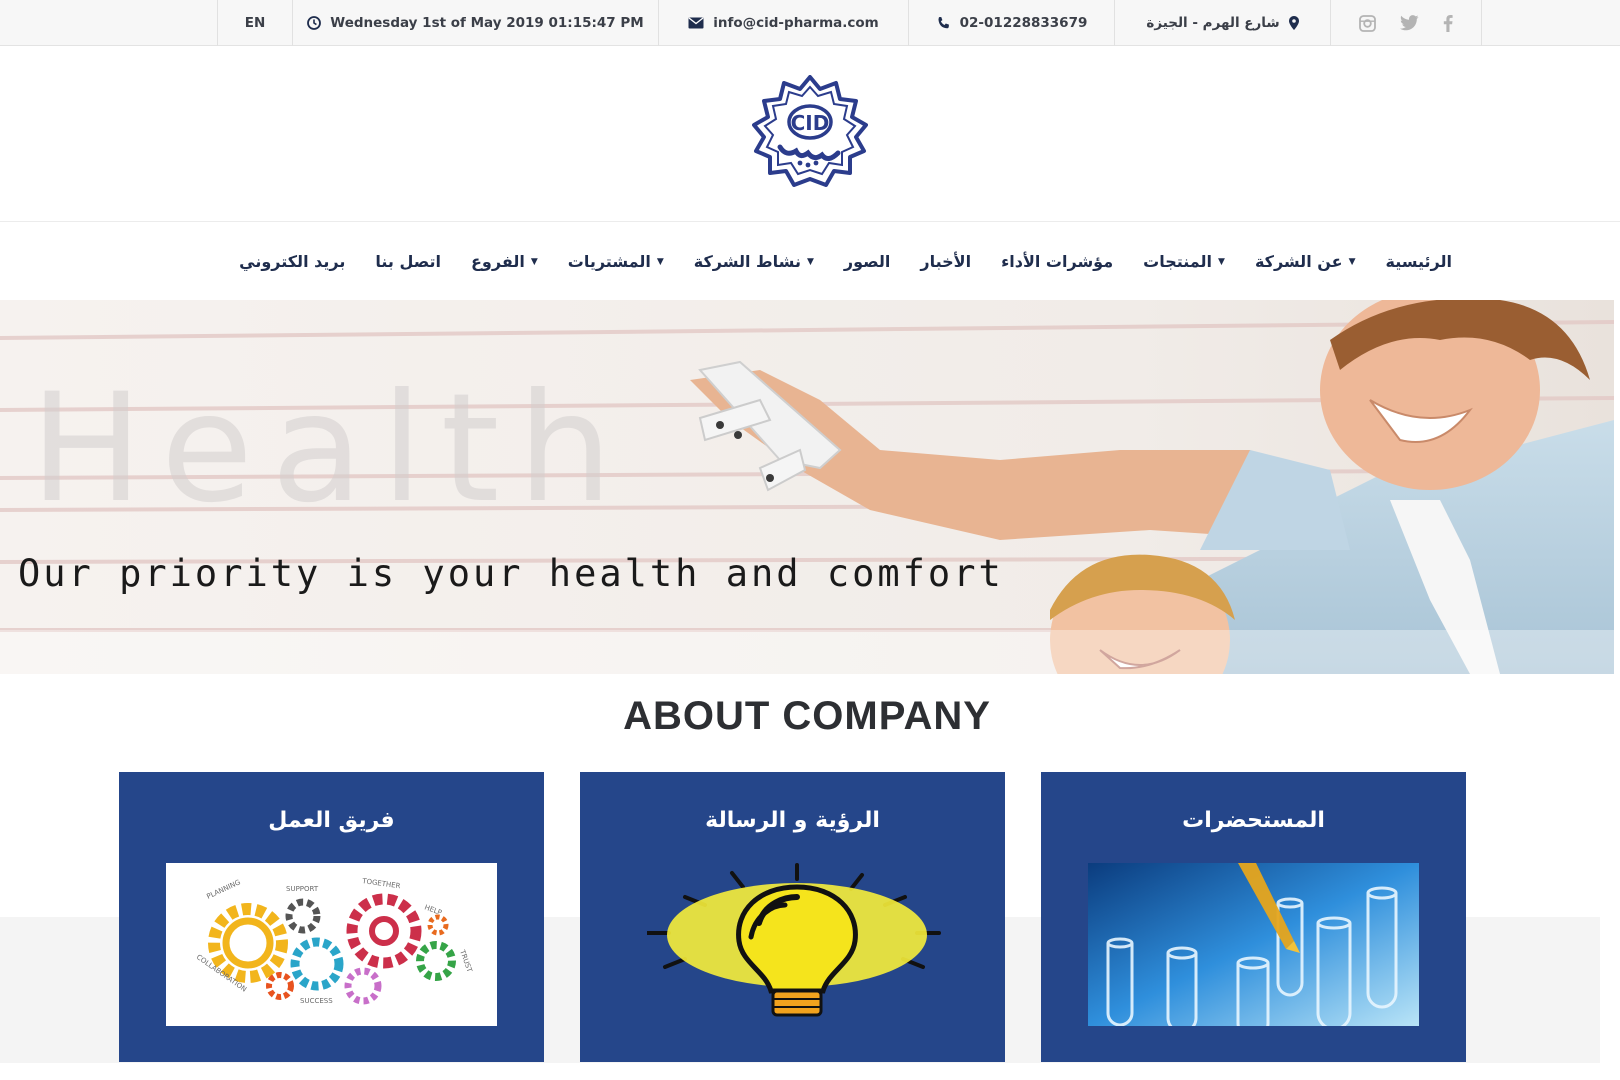 This screenshot has width=1620, height=1080. I want to click on nav-item-6: الصور, so click(867, 261).